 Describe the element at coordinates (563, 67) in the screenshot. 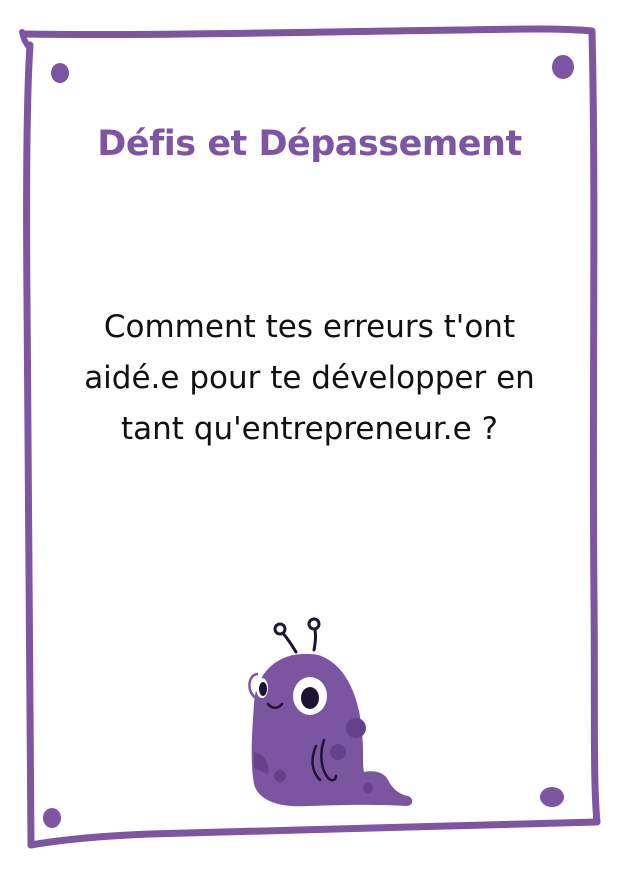

I see `frame-dot-top-right` at that location.